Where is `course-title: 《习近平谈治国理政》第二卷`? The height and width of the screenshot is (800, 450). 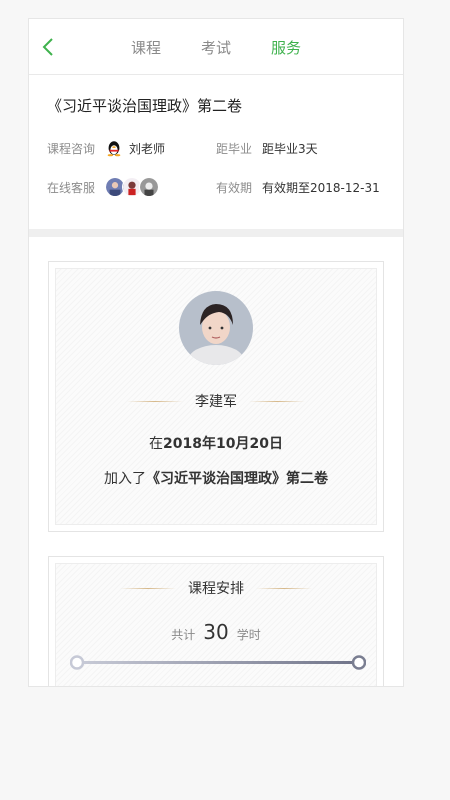
course-title: 《习近平谈治国理政》第二卷 is located at coordinates (145, 106).